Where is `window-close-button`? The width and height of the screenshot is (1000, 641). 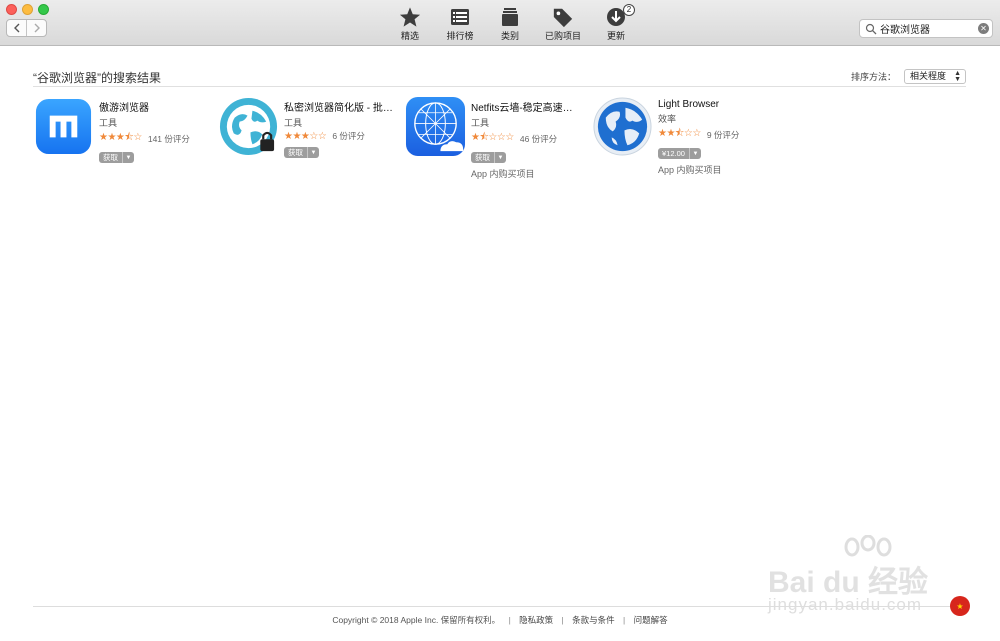
window-close-button is located at coordinates (11, 9).